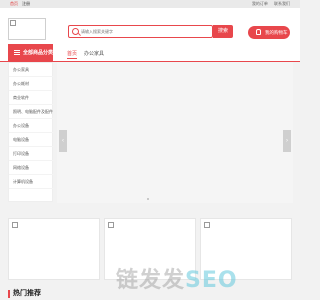 Image resolution: width=320 pixels, height=300 pixels. I want to click on top-bar-right: 我的订单 联系我们, so click(268, 4).